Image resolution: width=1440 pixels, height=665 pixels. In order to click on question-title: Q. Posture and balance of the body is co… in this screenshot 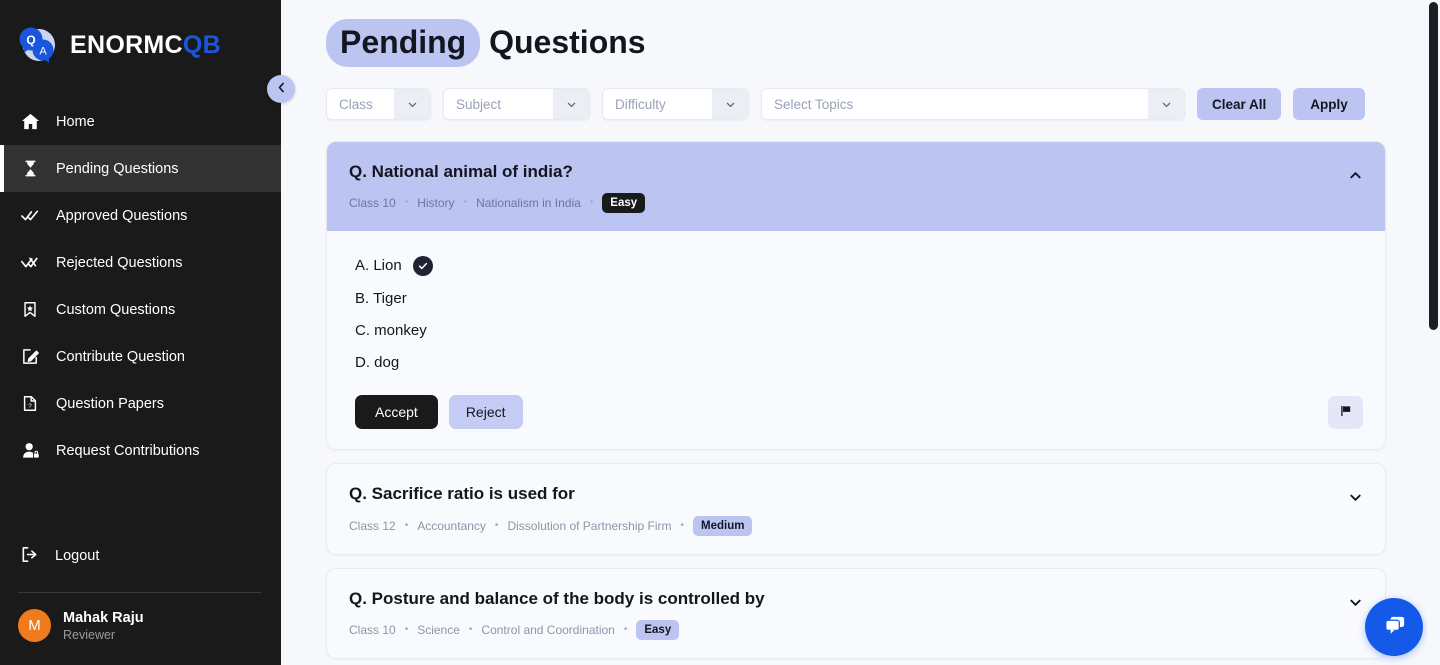, I will do `click(557, 598)`.